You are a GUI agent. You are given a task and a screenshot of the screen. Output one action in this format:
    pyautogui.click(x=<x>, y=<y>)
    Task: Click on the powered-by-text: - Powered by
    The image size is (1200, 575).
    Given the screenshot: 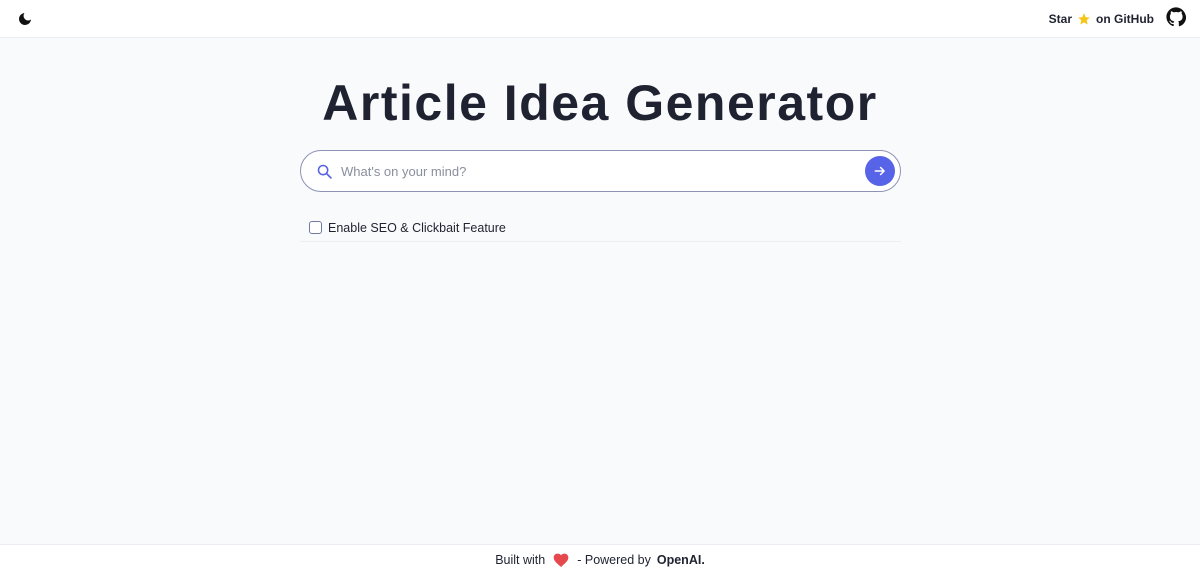 What is the action you would take?
    pyautogui.click(x=614, y=560)
    